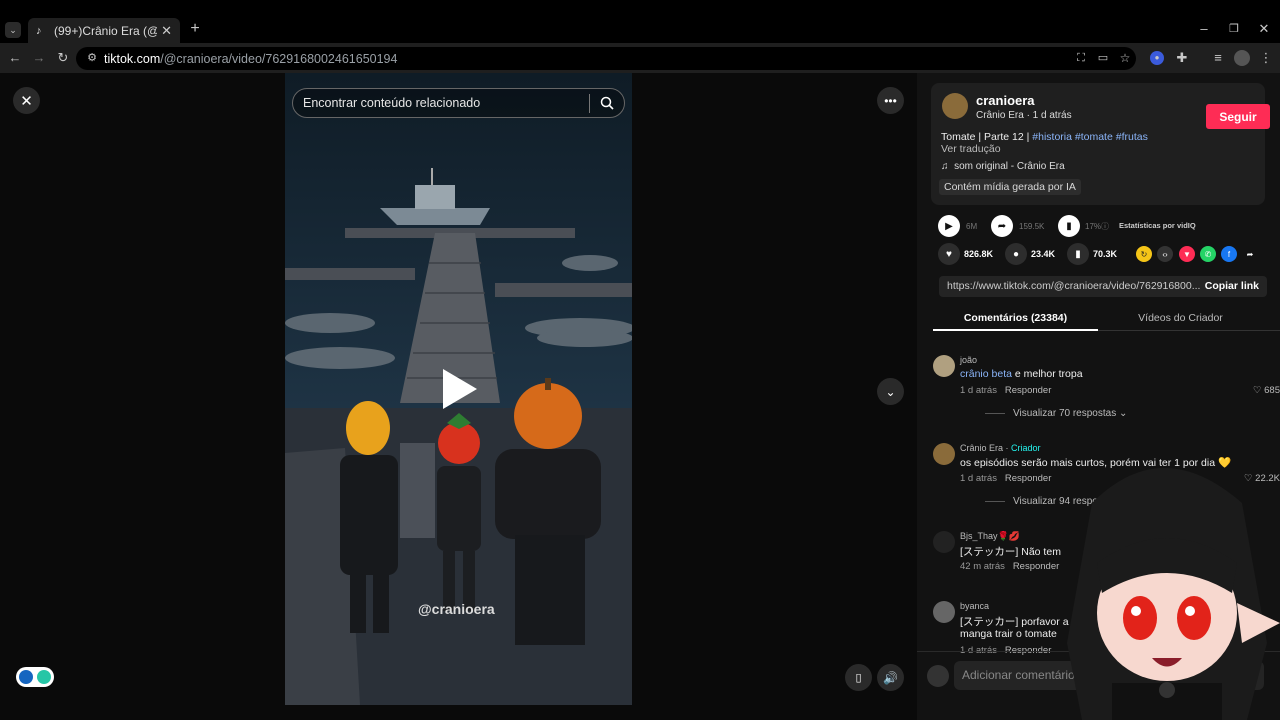 The image size is (1280, 720). What do you see at coordinates (1008, 634) in the screenshot?
I see `comment-text-line2: manga trair o tomate` at bounding box center [1008, 634].